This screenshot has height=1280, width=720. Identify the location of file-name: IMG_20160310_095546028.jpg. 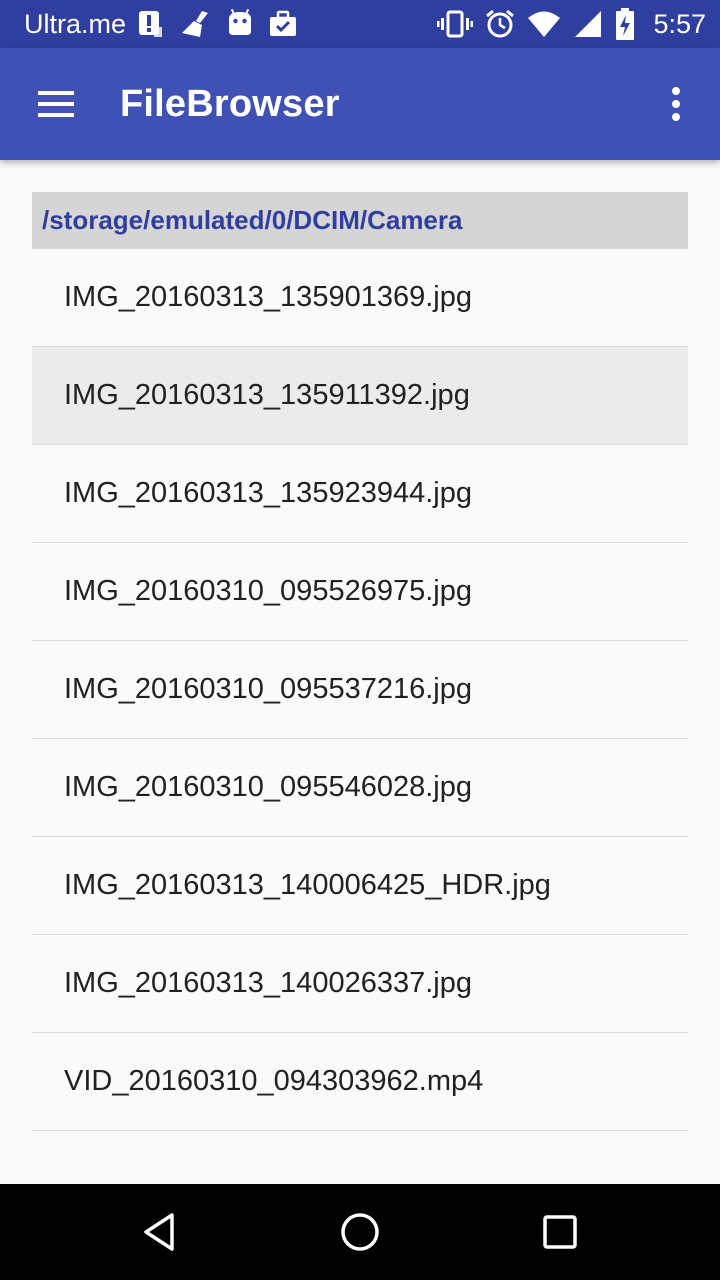
(268, 787).